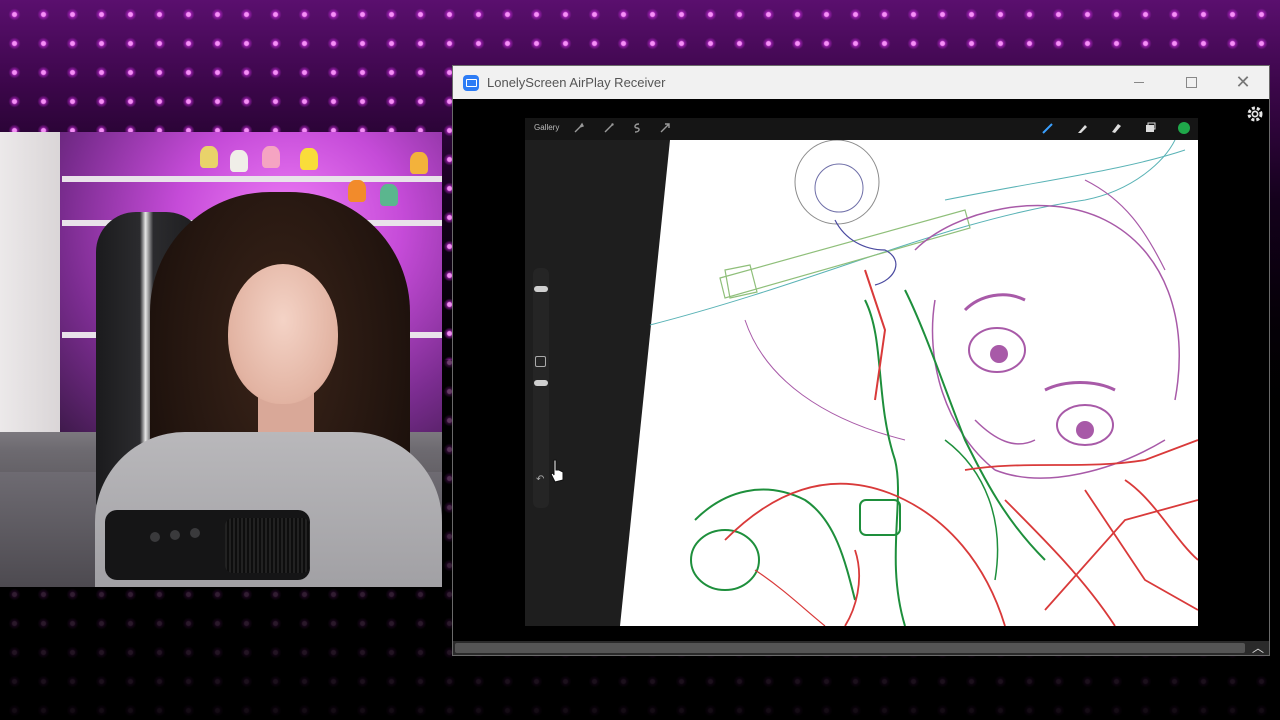 The image size is (1280, 720). What do you see at coordinates (540, 479) in the screenshot?
I see `undo-button: ↶` at bounding box center [540, 479].